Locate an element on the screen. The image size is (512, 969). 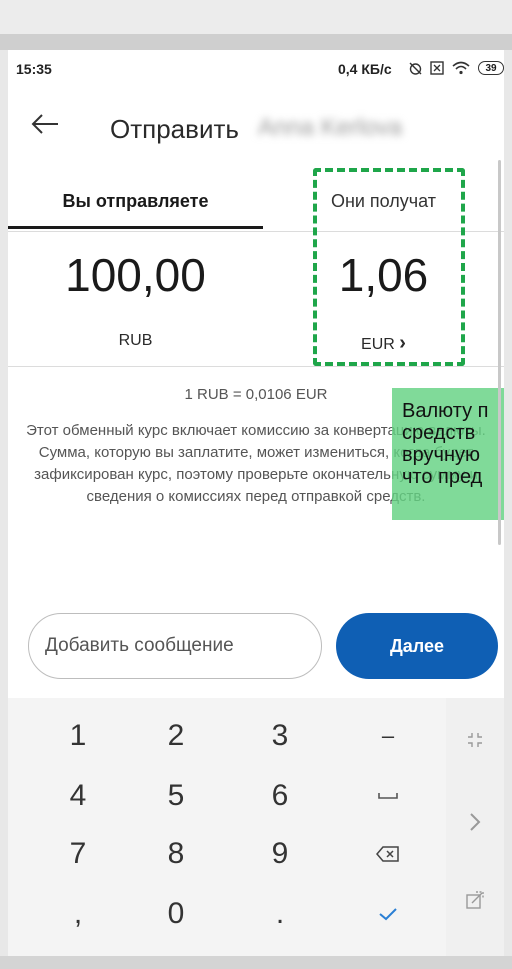
message-field is located at coordinates (175, 646).